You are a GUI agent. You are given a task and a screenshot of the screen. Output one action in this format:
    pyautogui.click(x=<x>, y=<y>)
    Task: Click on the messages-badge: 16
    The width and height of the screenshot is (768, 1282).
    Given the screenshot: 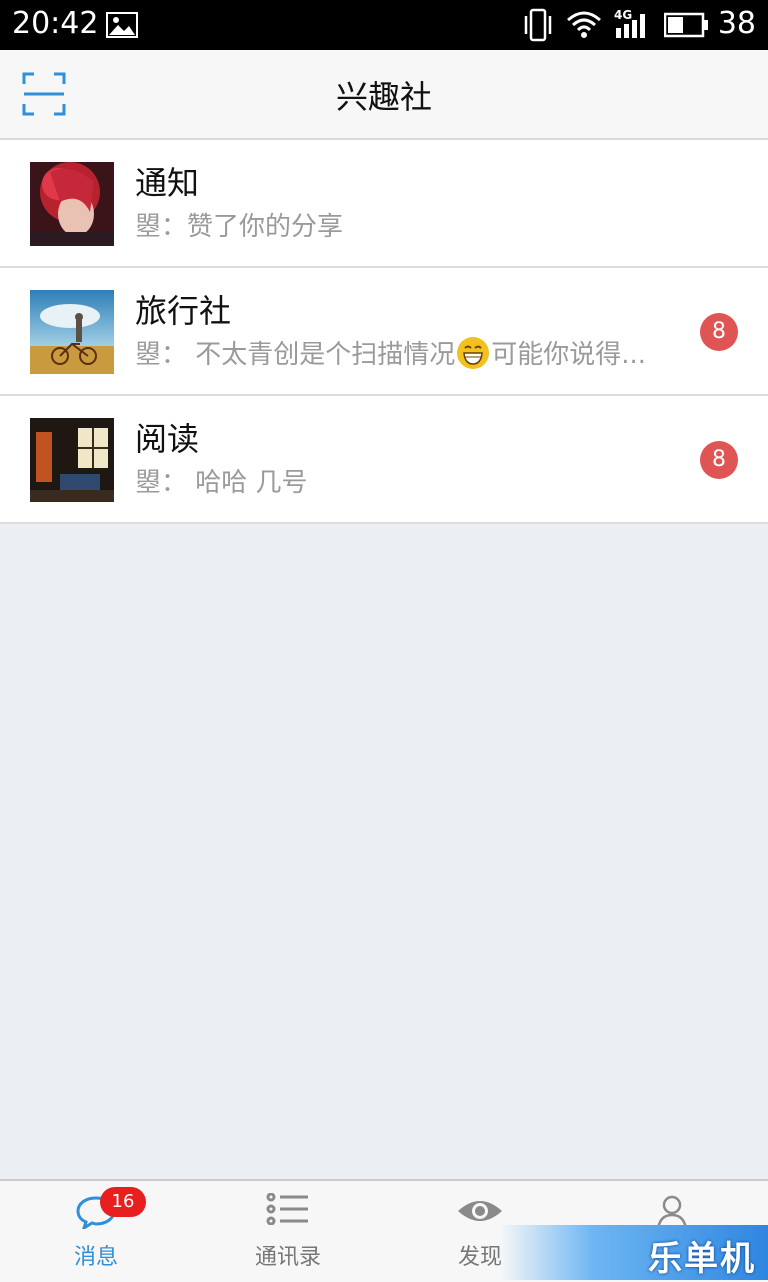 What is the action you would take?
    pyautogui.click(x=123, y=1202)
    